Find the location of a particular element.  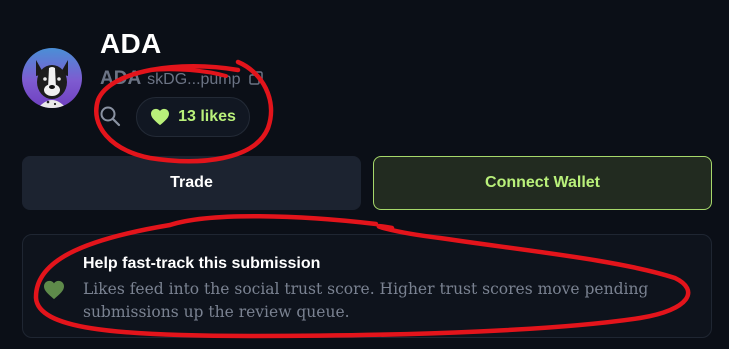

trade-button-label: Trade is located at coordinates (191, 182).